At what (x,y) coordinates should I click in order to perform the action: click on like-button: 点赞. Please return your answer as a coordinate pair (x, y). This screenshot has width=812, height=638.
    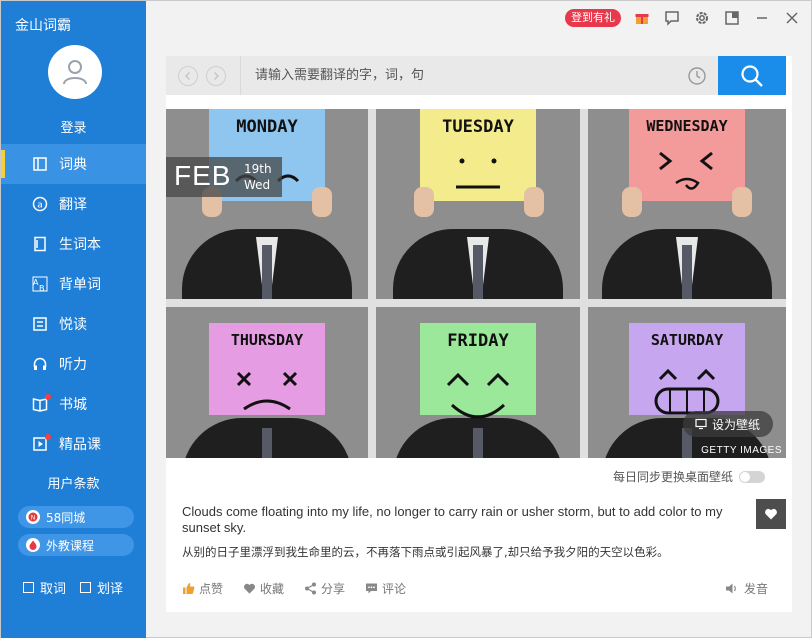
    Looking at the image, I should click on (202, 588).